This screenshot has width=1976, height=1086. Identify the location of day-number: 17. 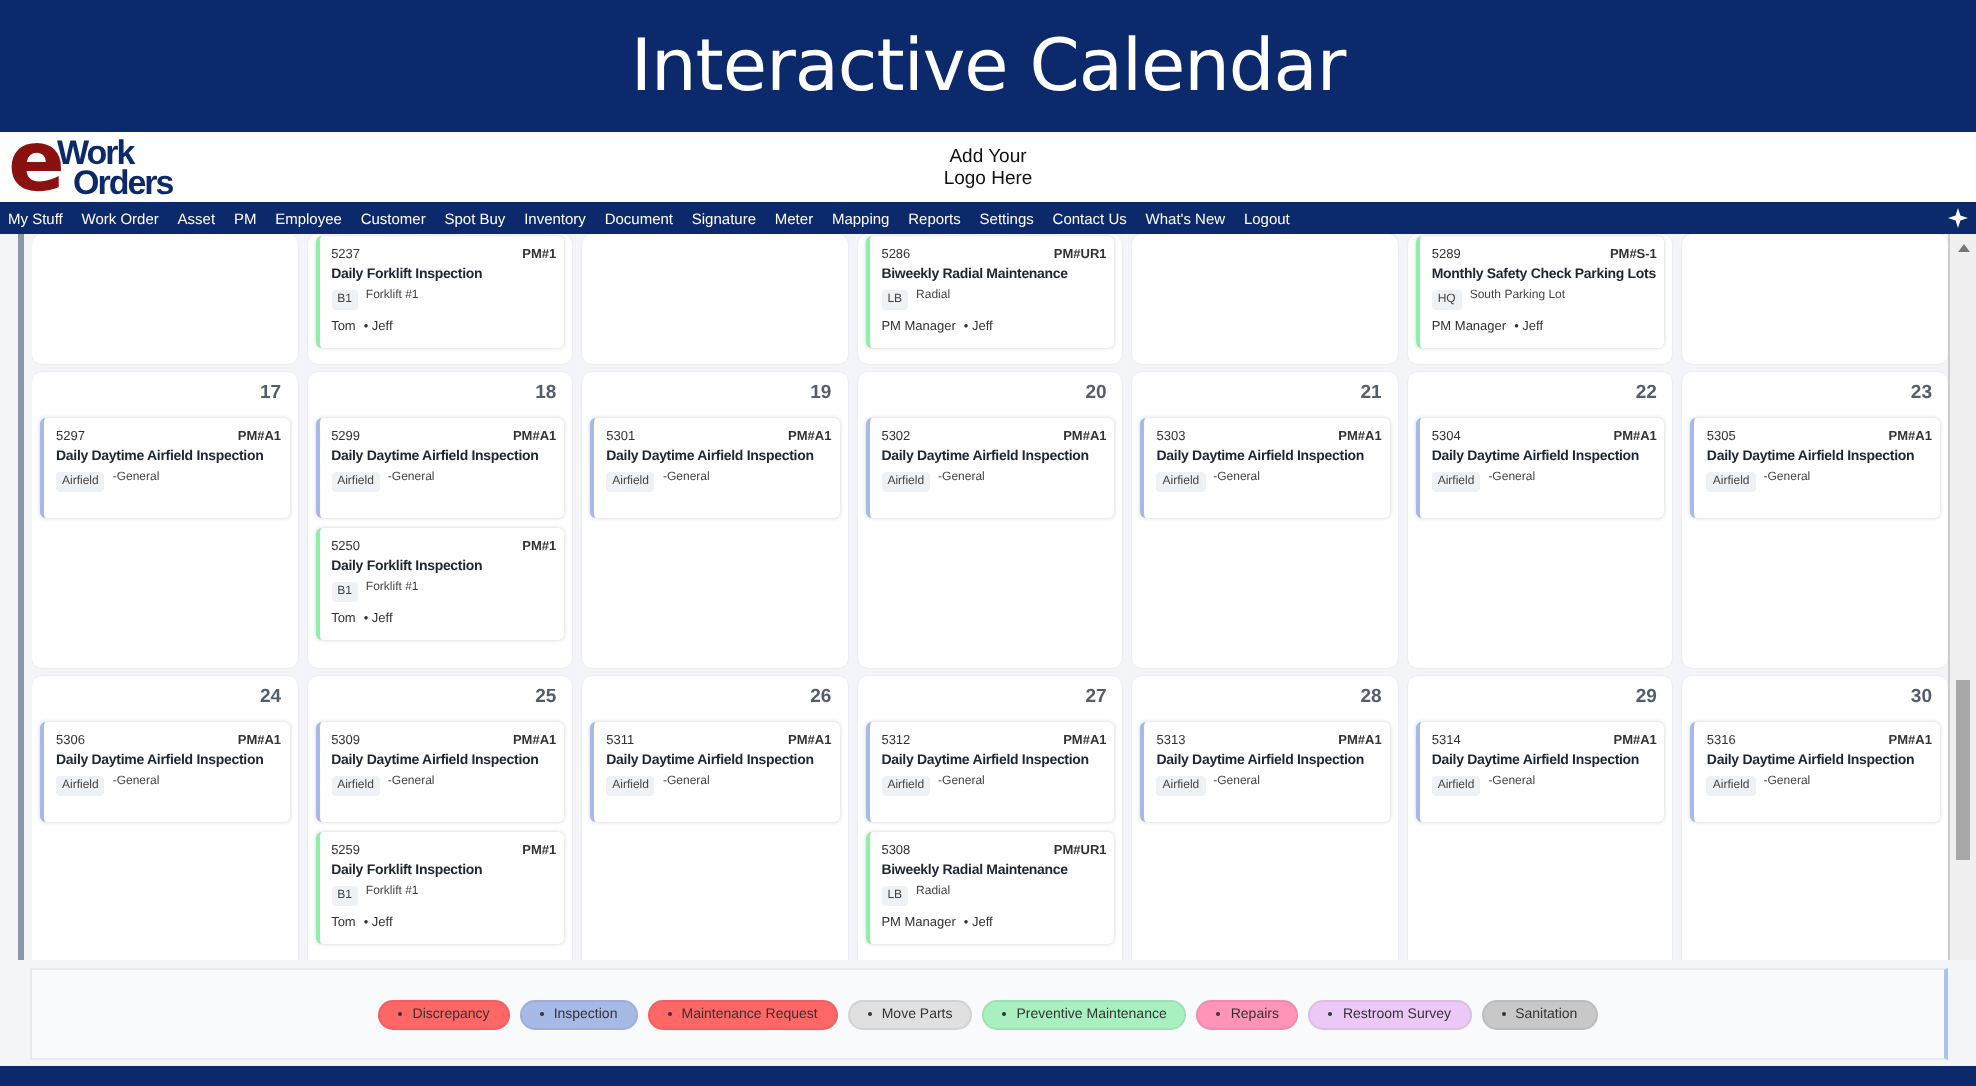
(270, 393).